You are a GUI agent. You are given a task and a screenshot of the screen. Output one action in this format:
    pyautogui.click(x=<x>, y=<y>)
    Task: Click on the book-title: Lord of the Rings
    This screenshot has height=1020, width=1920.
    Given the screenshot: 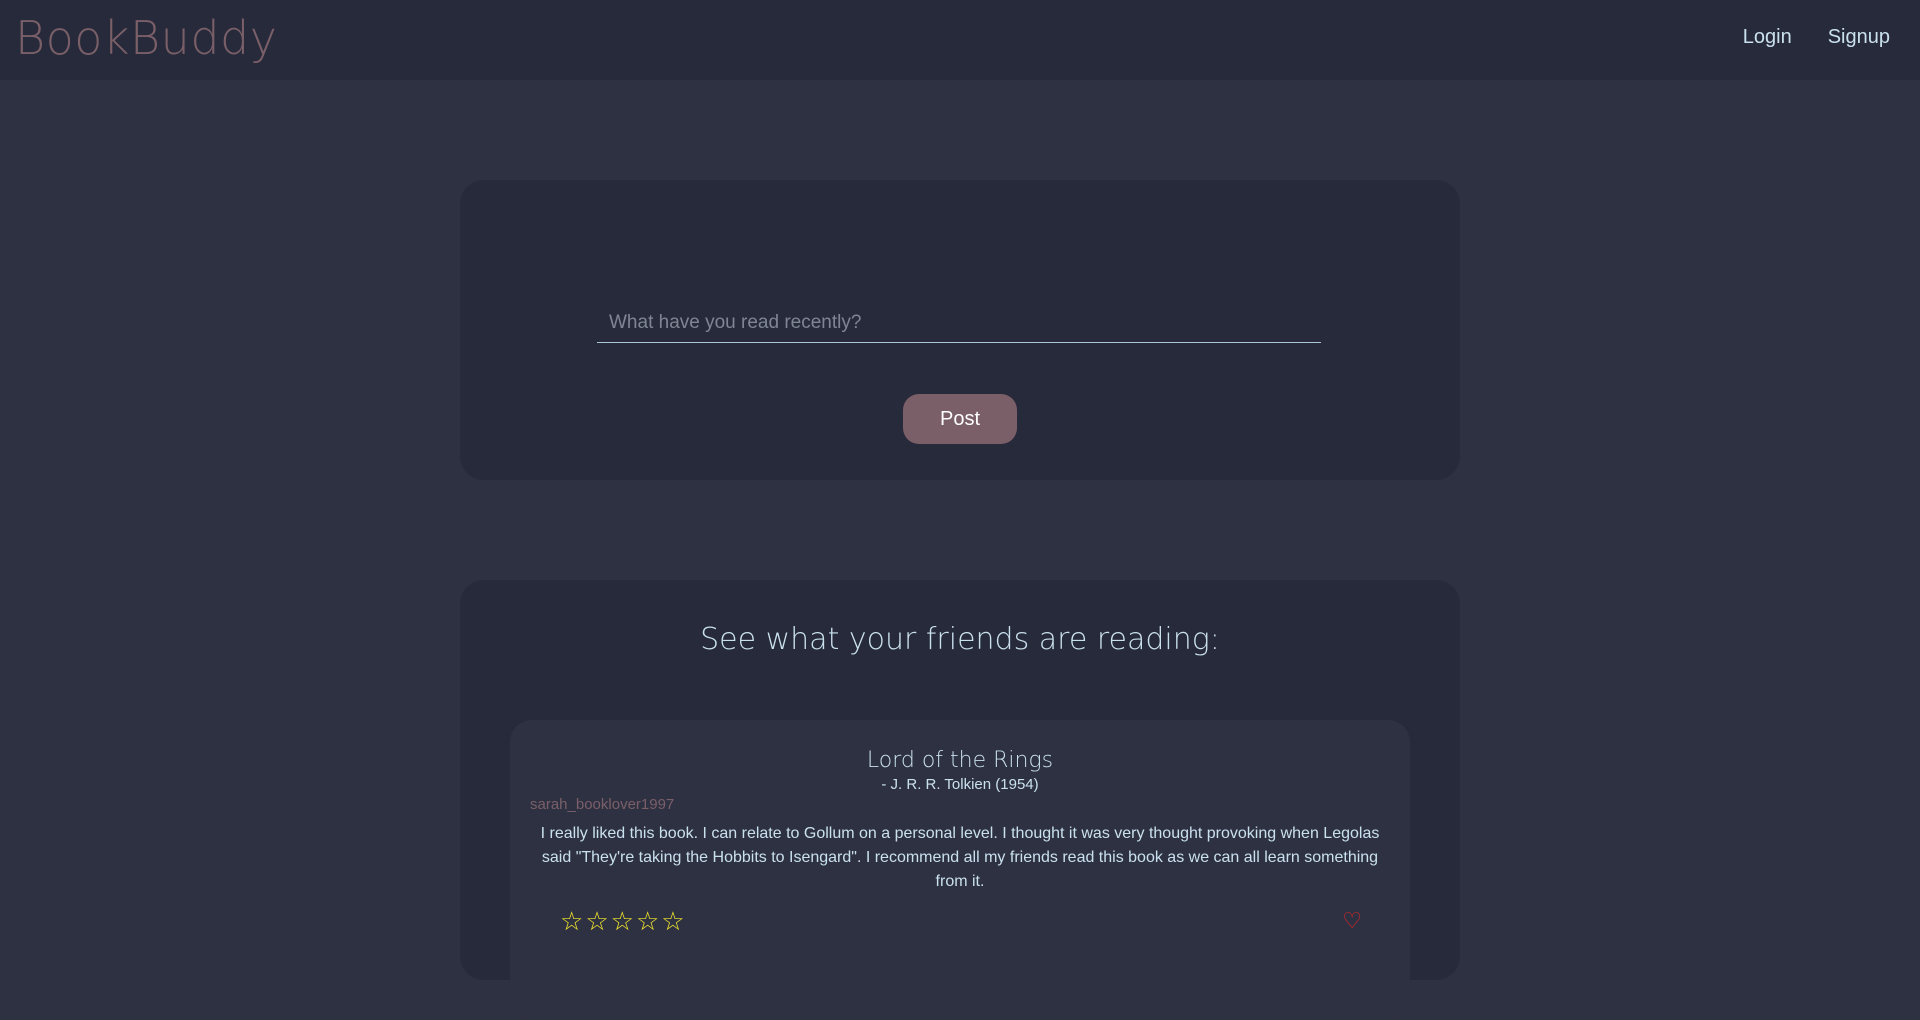 What is the action you would take?
    pyautogui.click(x=960, y=760)
    